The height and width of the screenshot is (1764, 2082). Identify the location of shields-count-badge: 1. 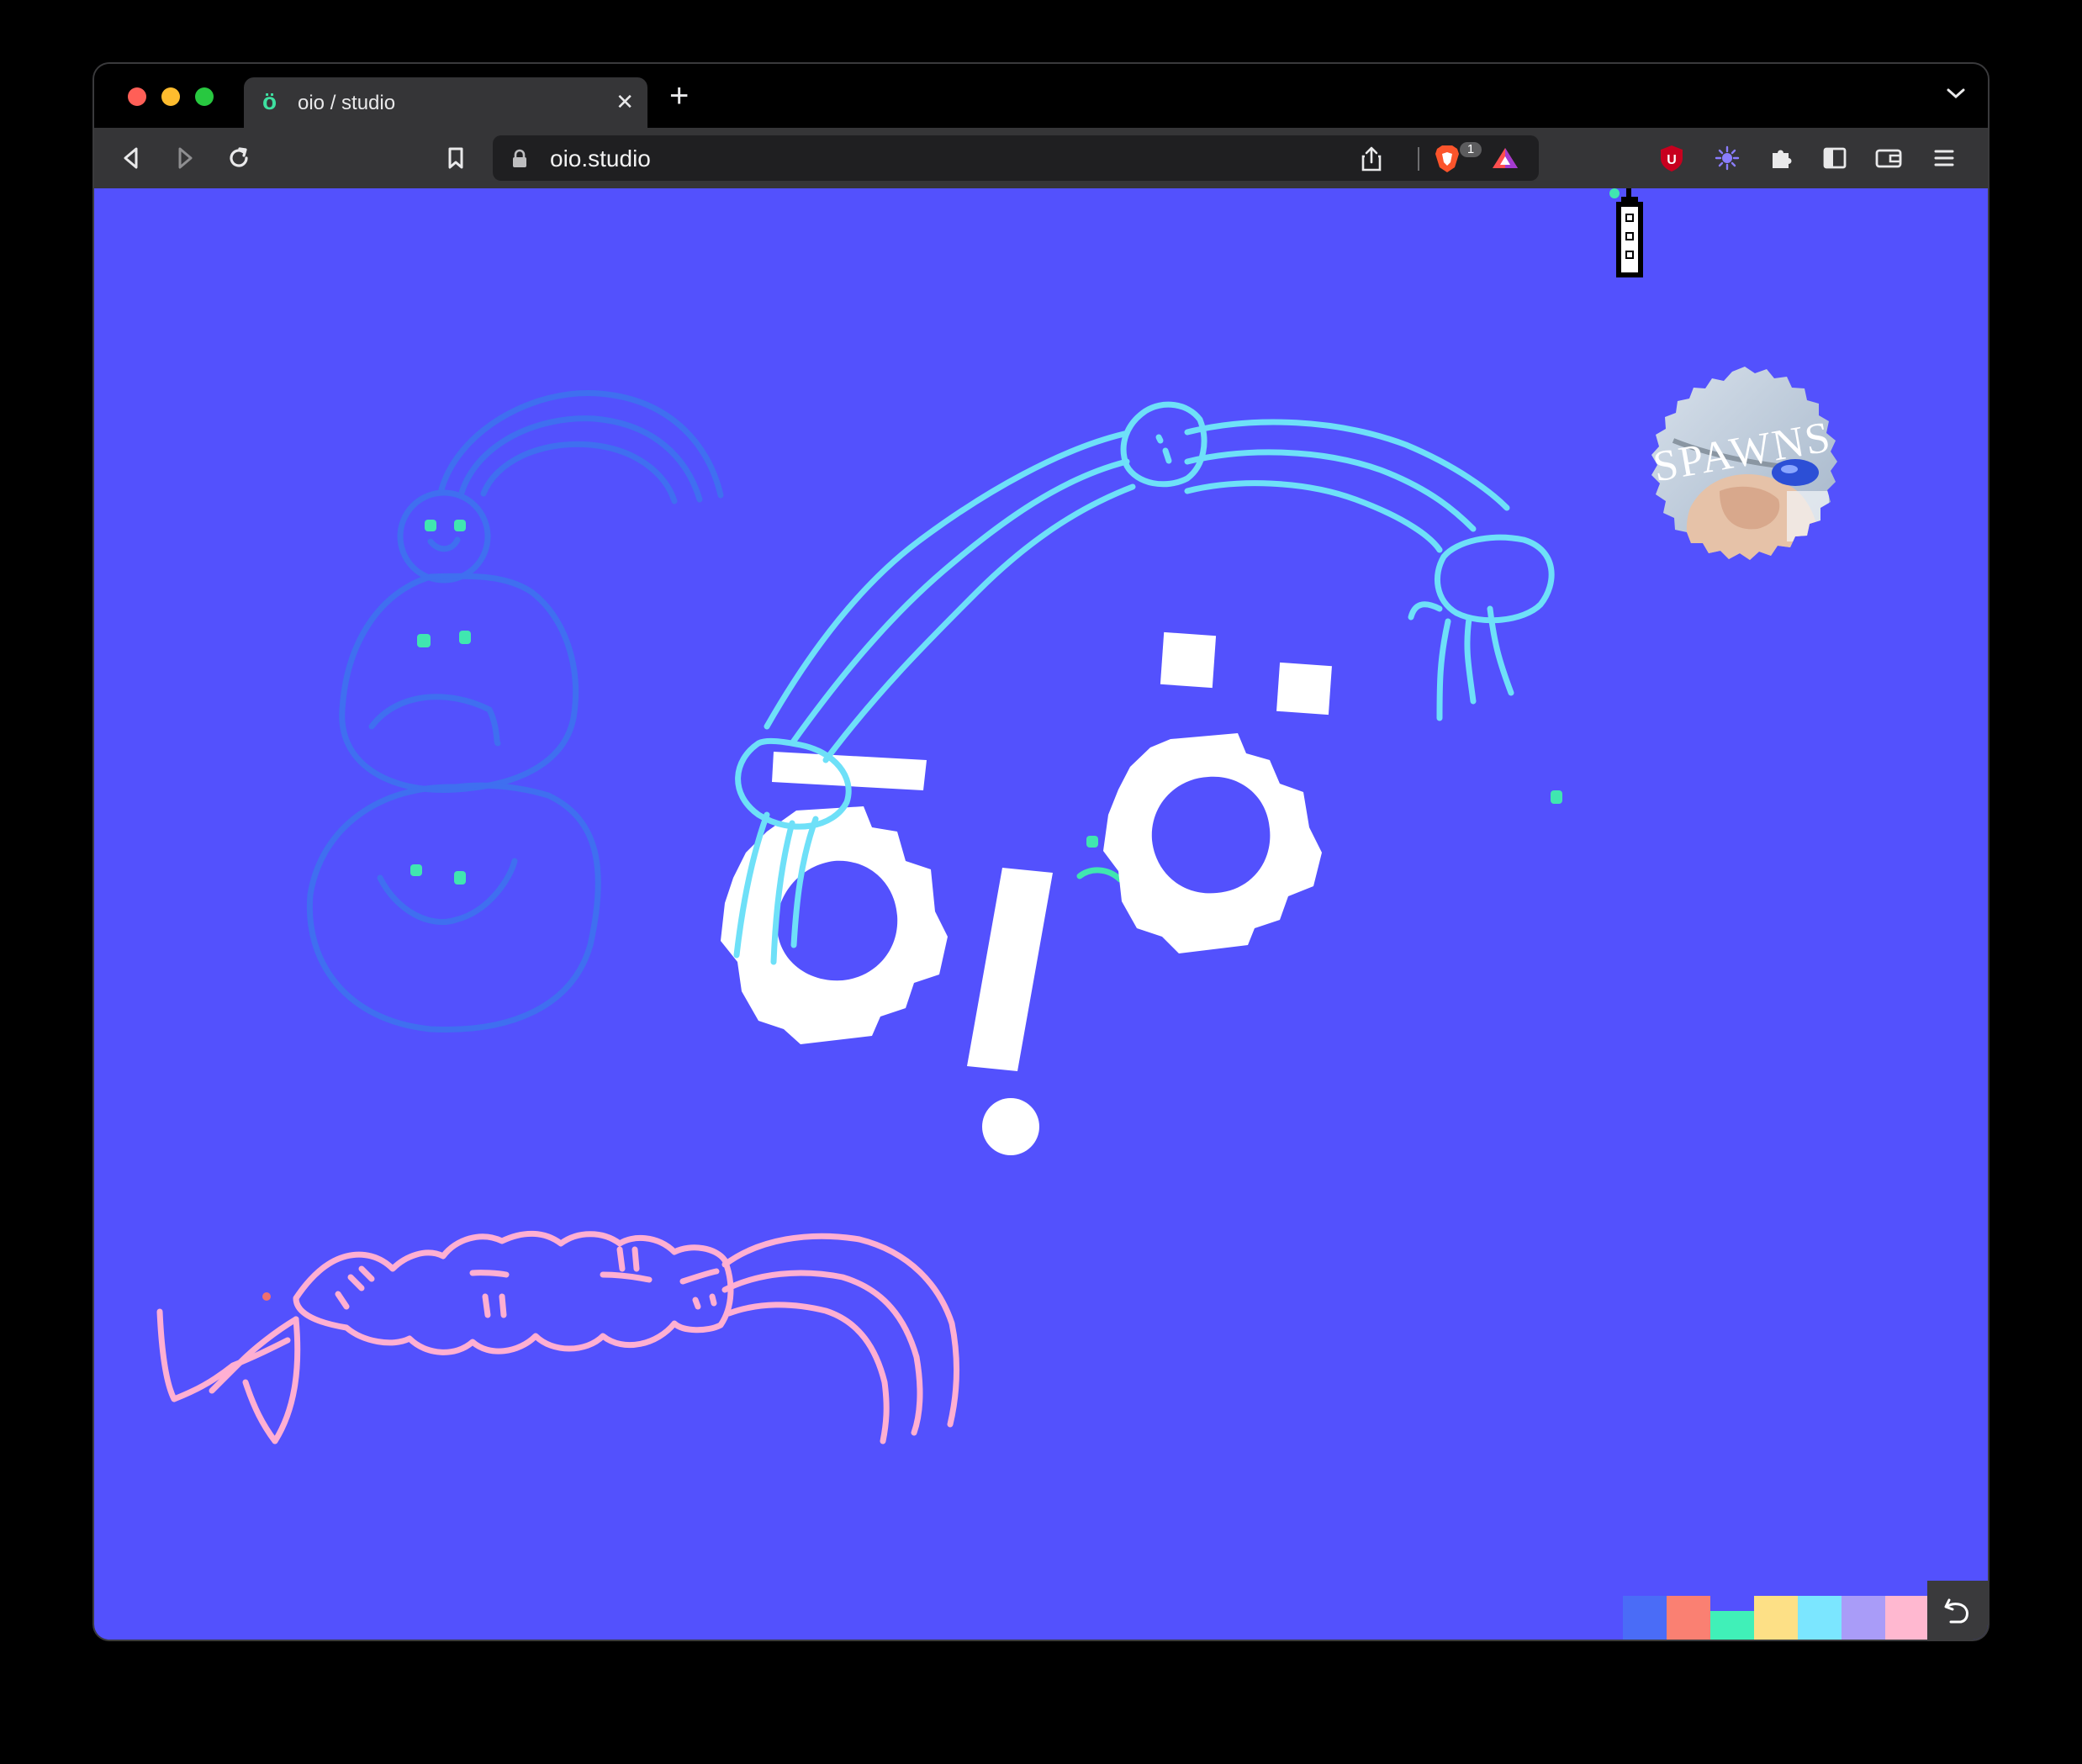
(1471, 149).